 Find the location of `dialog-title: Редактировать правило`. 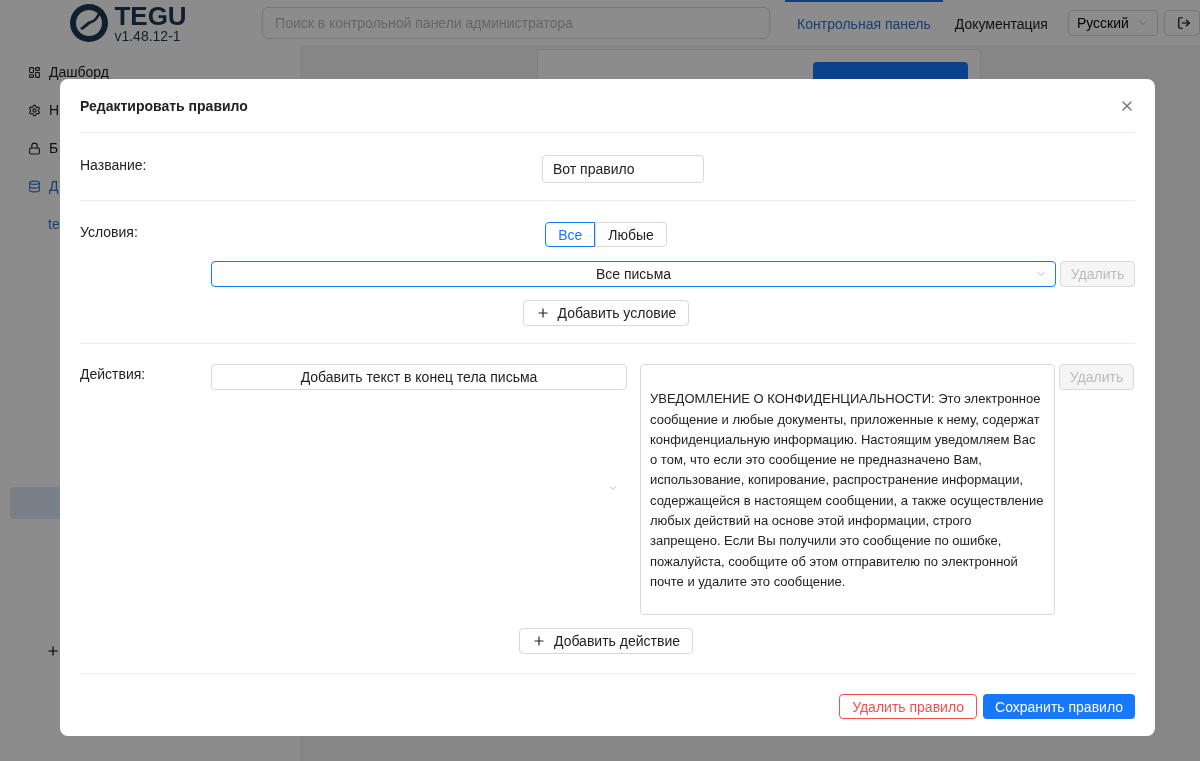

dialog-title: Редактировать правило is located at coordinates (164, 106).